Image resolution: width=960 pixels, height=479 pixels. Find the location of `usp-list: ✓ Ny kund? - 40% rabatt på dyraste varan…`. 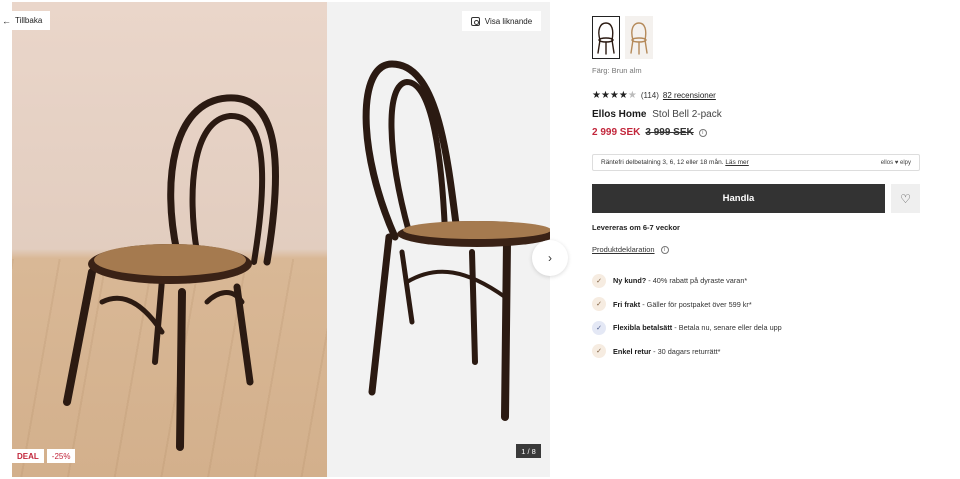

usp-list: ✓ Ny kund? - 40% rabatt på dyraste varan… is located at coordinates (757, 316).